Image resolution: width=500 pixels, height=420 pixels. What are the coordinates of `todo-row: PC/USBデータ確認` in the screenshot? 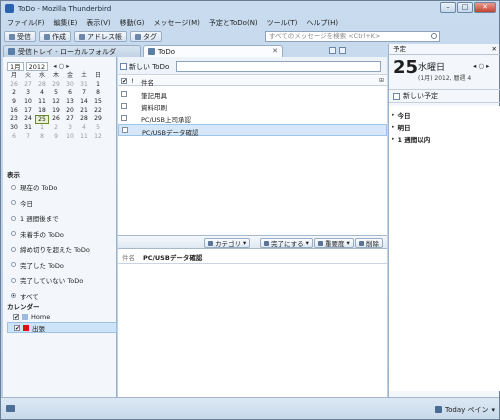 It's located at (252, 130).